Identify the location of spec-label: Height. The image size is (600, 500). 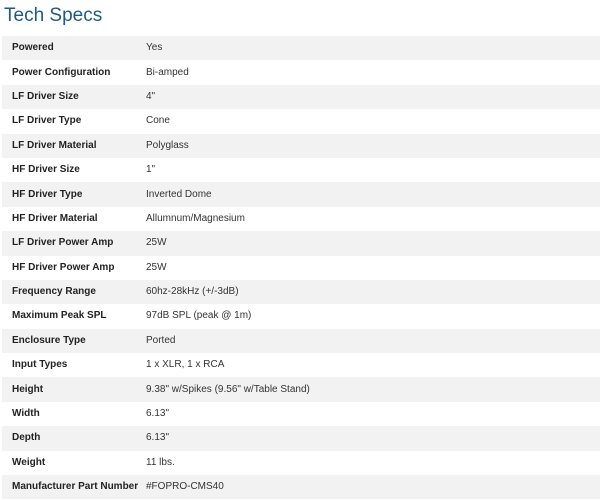
(74, 389).